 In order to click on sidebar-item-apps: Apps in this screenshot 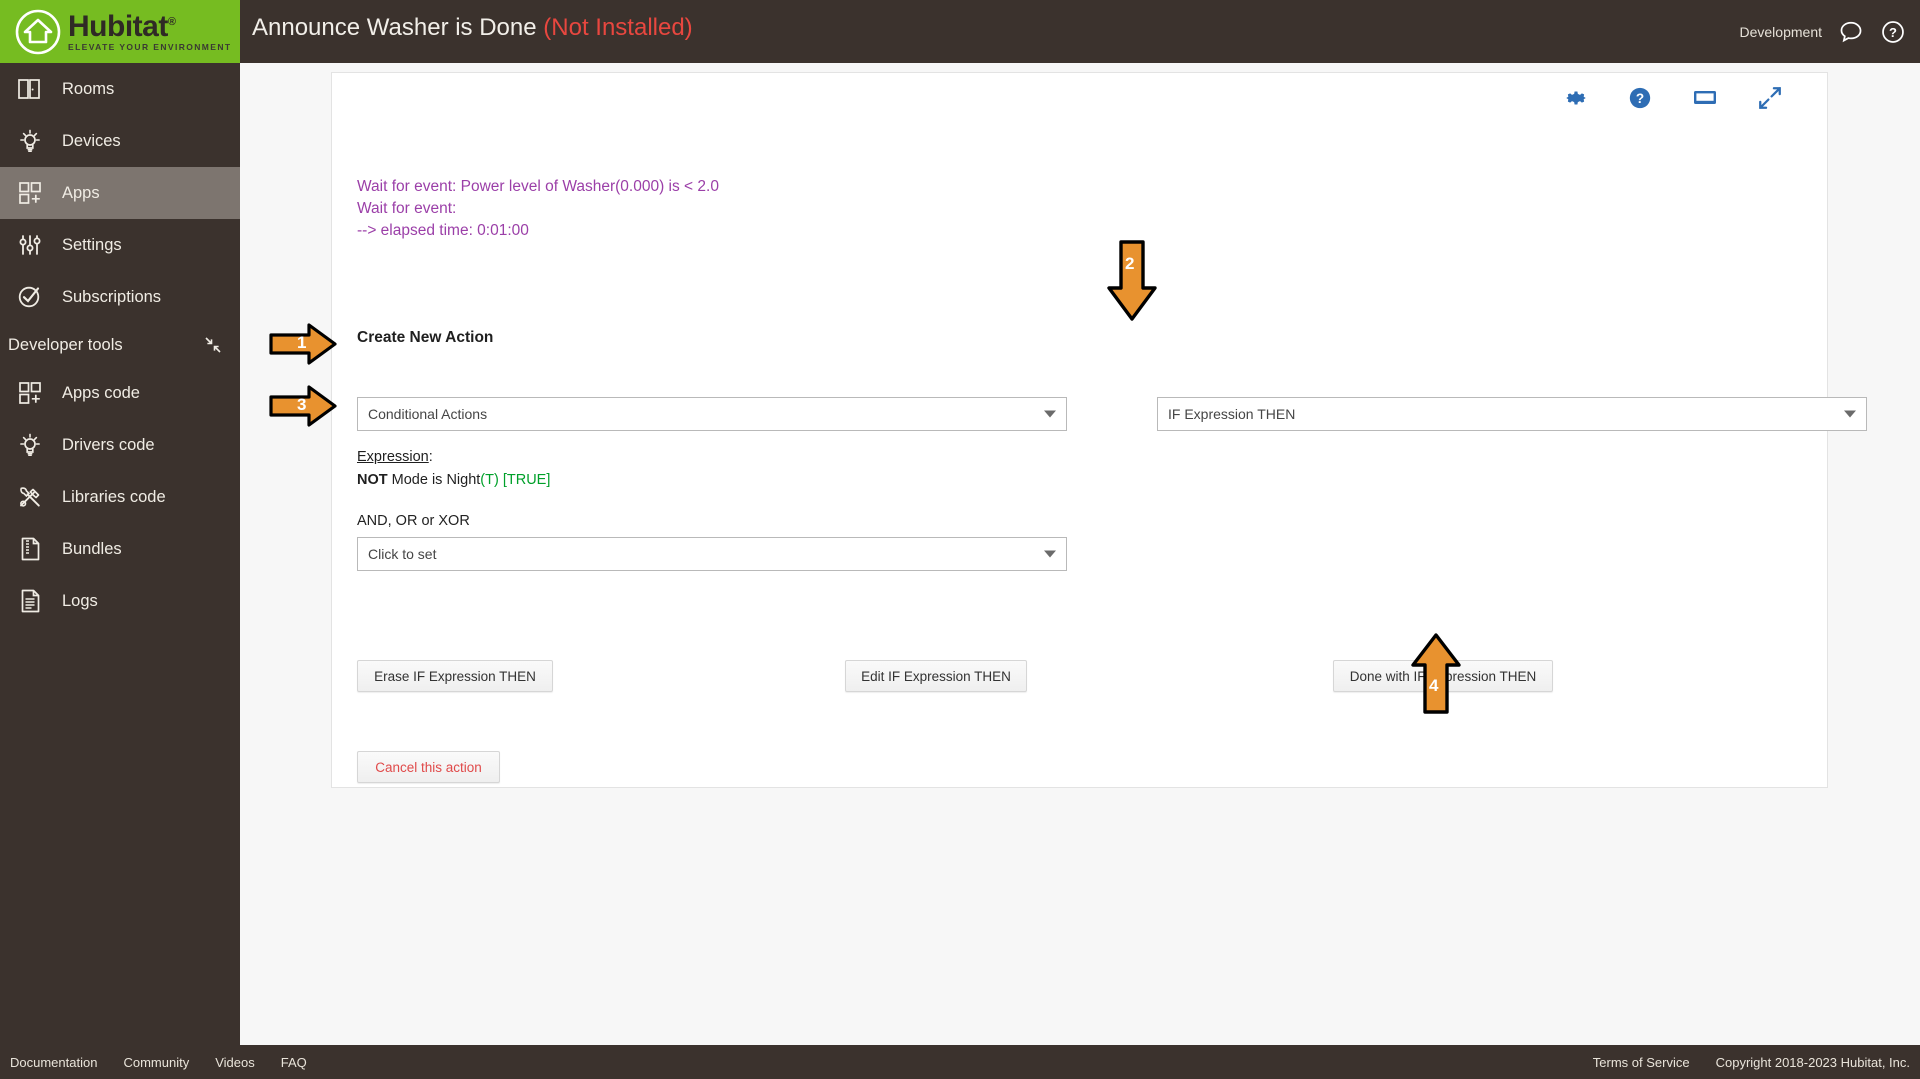, I will do `click(120, 193)`.